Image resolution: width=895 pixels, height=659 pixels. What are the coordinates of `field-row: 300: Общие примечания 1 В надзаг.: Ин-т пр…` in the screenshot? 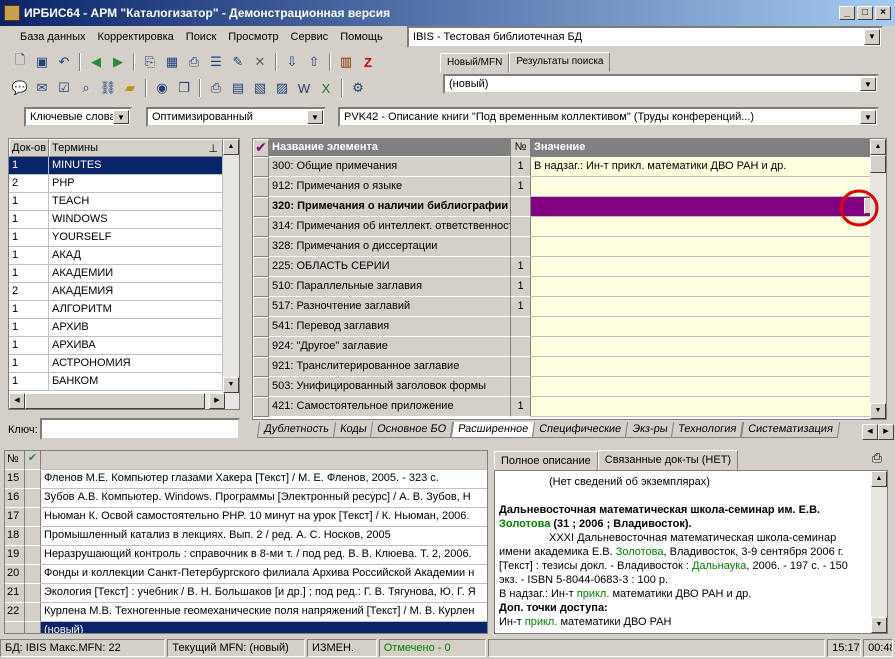 It's located at (569, 167).